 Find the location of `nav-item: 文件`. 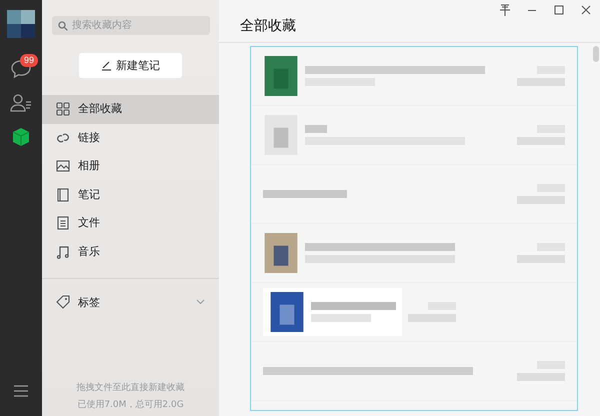

nav-item: 文件 is located at coordinates (130, 223).